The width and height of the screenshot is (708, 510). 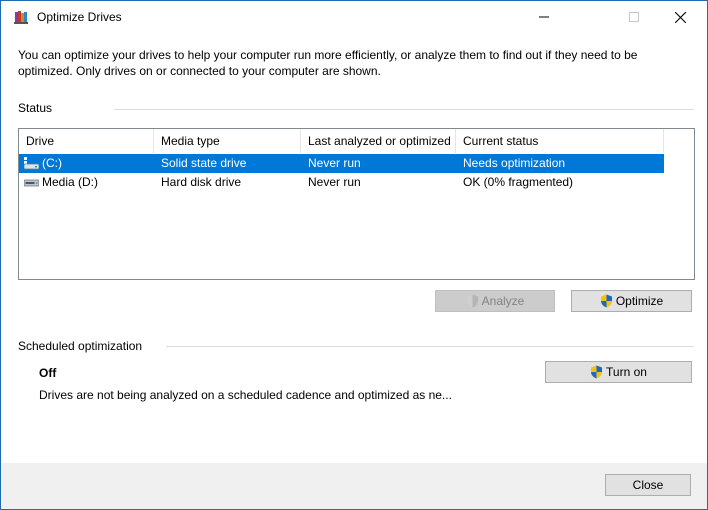 What do you see at coordinates (404, 109) in the screenshot?
I see `status-divider` at bounding box center [404, 109].